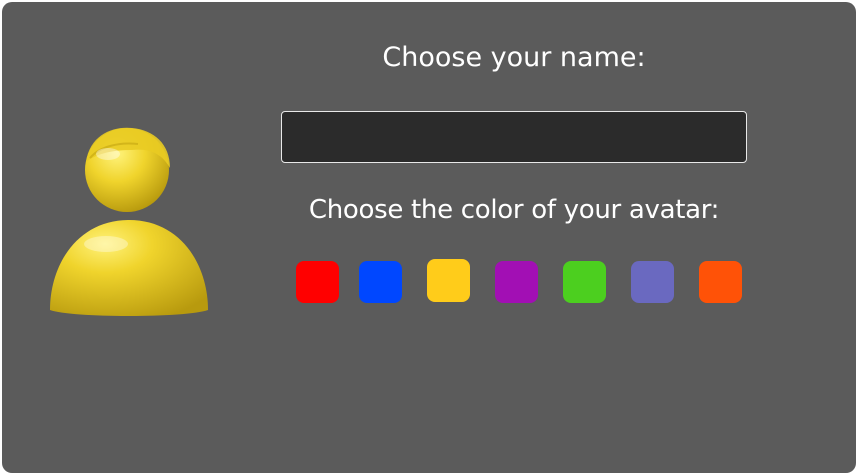  Describe the element at coordinates (317, 282) in the screenshot. I see `color-swatch-red` at that location.